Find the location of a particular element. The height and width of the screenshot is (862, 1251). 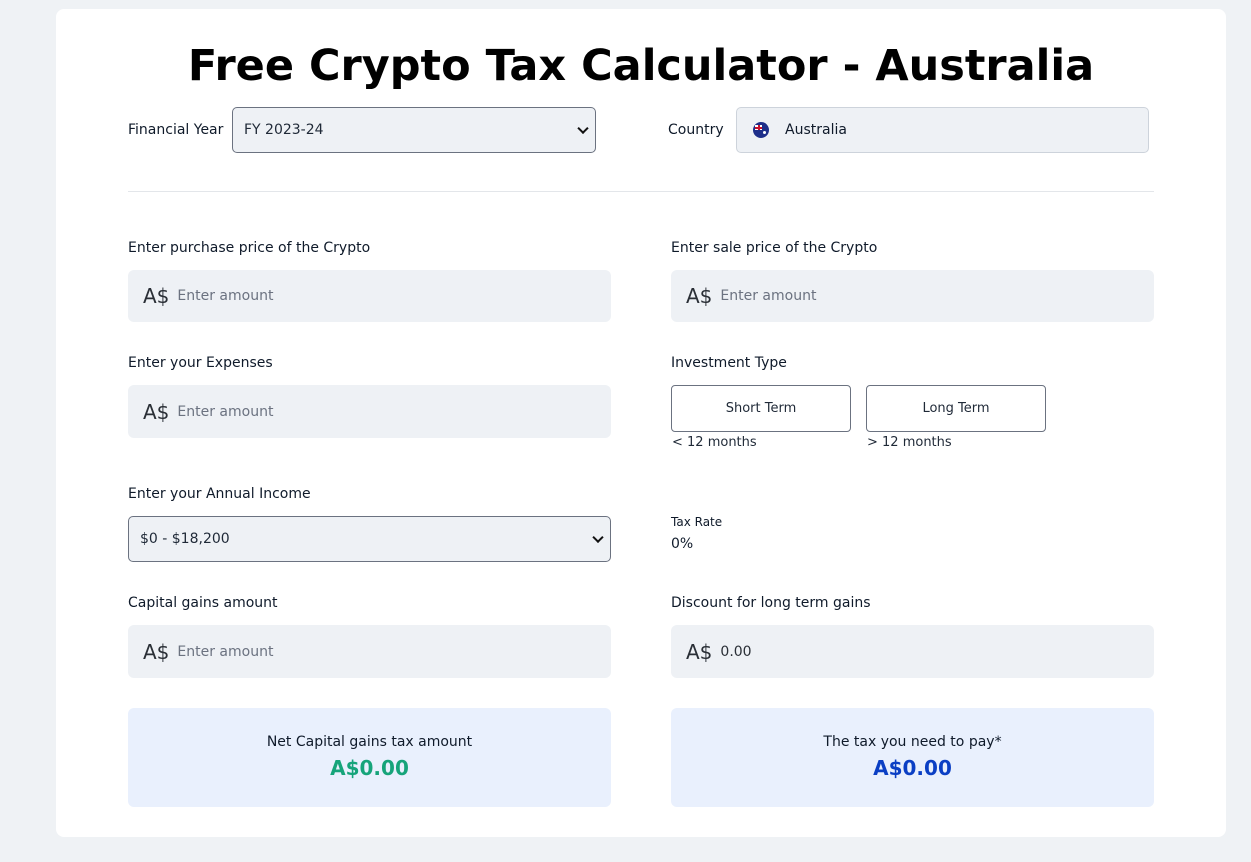

discount-field: A$ 0.00 is located at coordinates (912, 651).